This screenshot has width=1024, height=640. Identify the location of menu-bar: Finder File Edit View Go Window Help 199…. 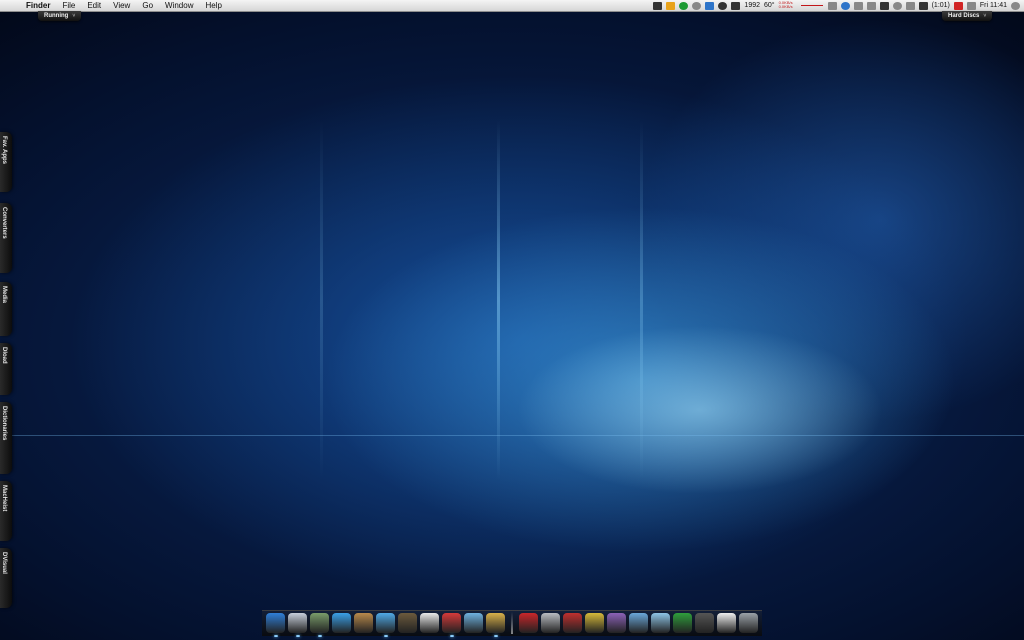
(512, 6).